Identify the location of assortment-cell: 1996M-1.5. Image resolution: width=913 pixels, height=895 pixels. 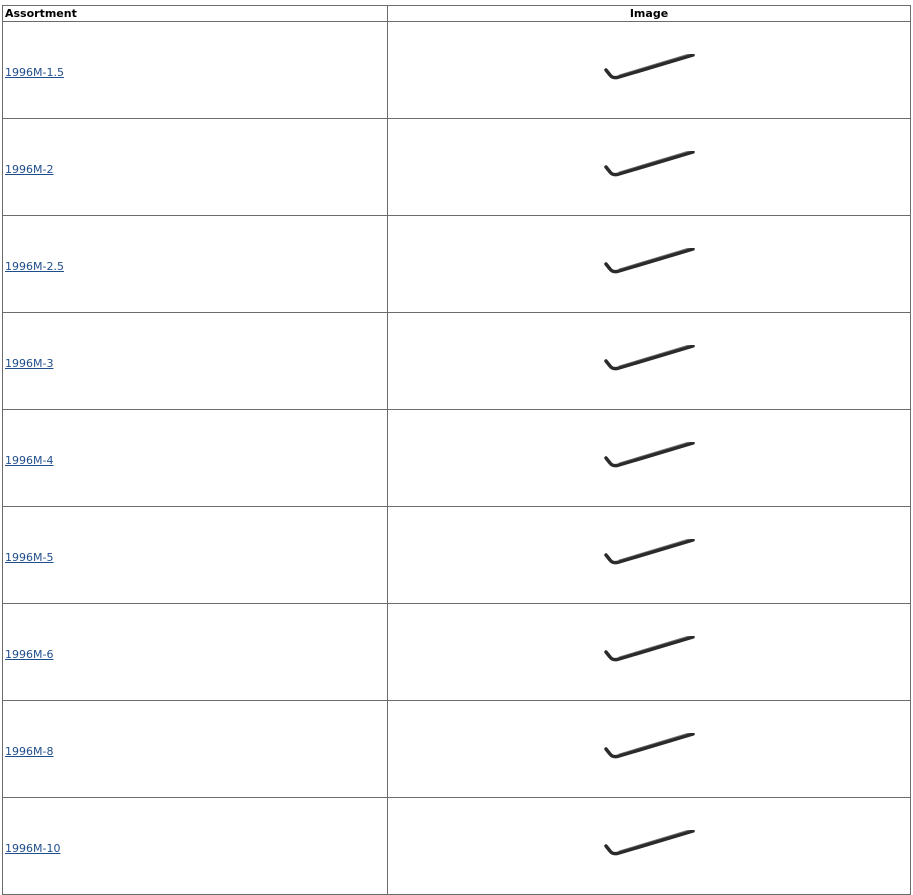
(195, 70).